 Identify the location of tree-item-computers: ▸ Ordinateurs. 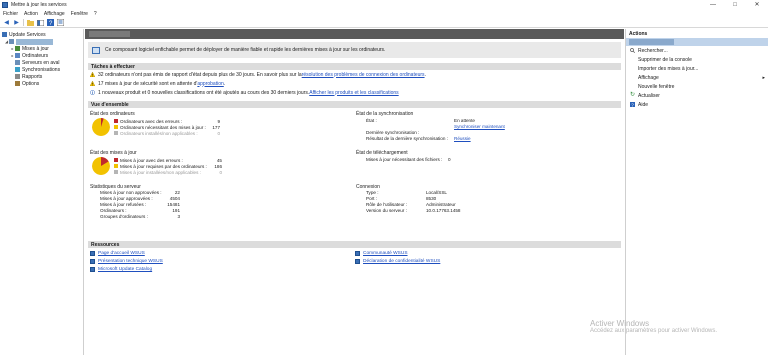
(41, 55).